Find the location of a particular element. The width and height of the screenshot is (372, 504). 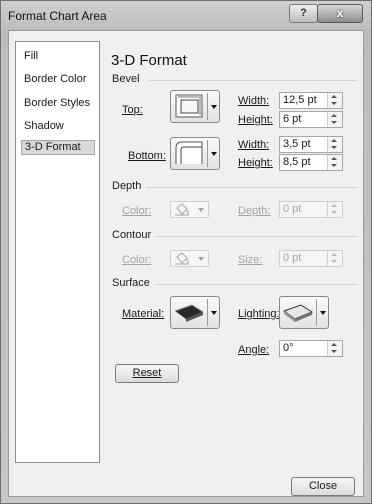

sidebar-item-border-color: Border Color is located at coordinates (58, 79).